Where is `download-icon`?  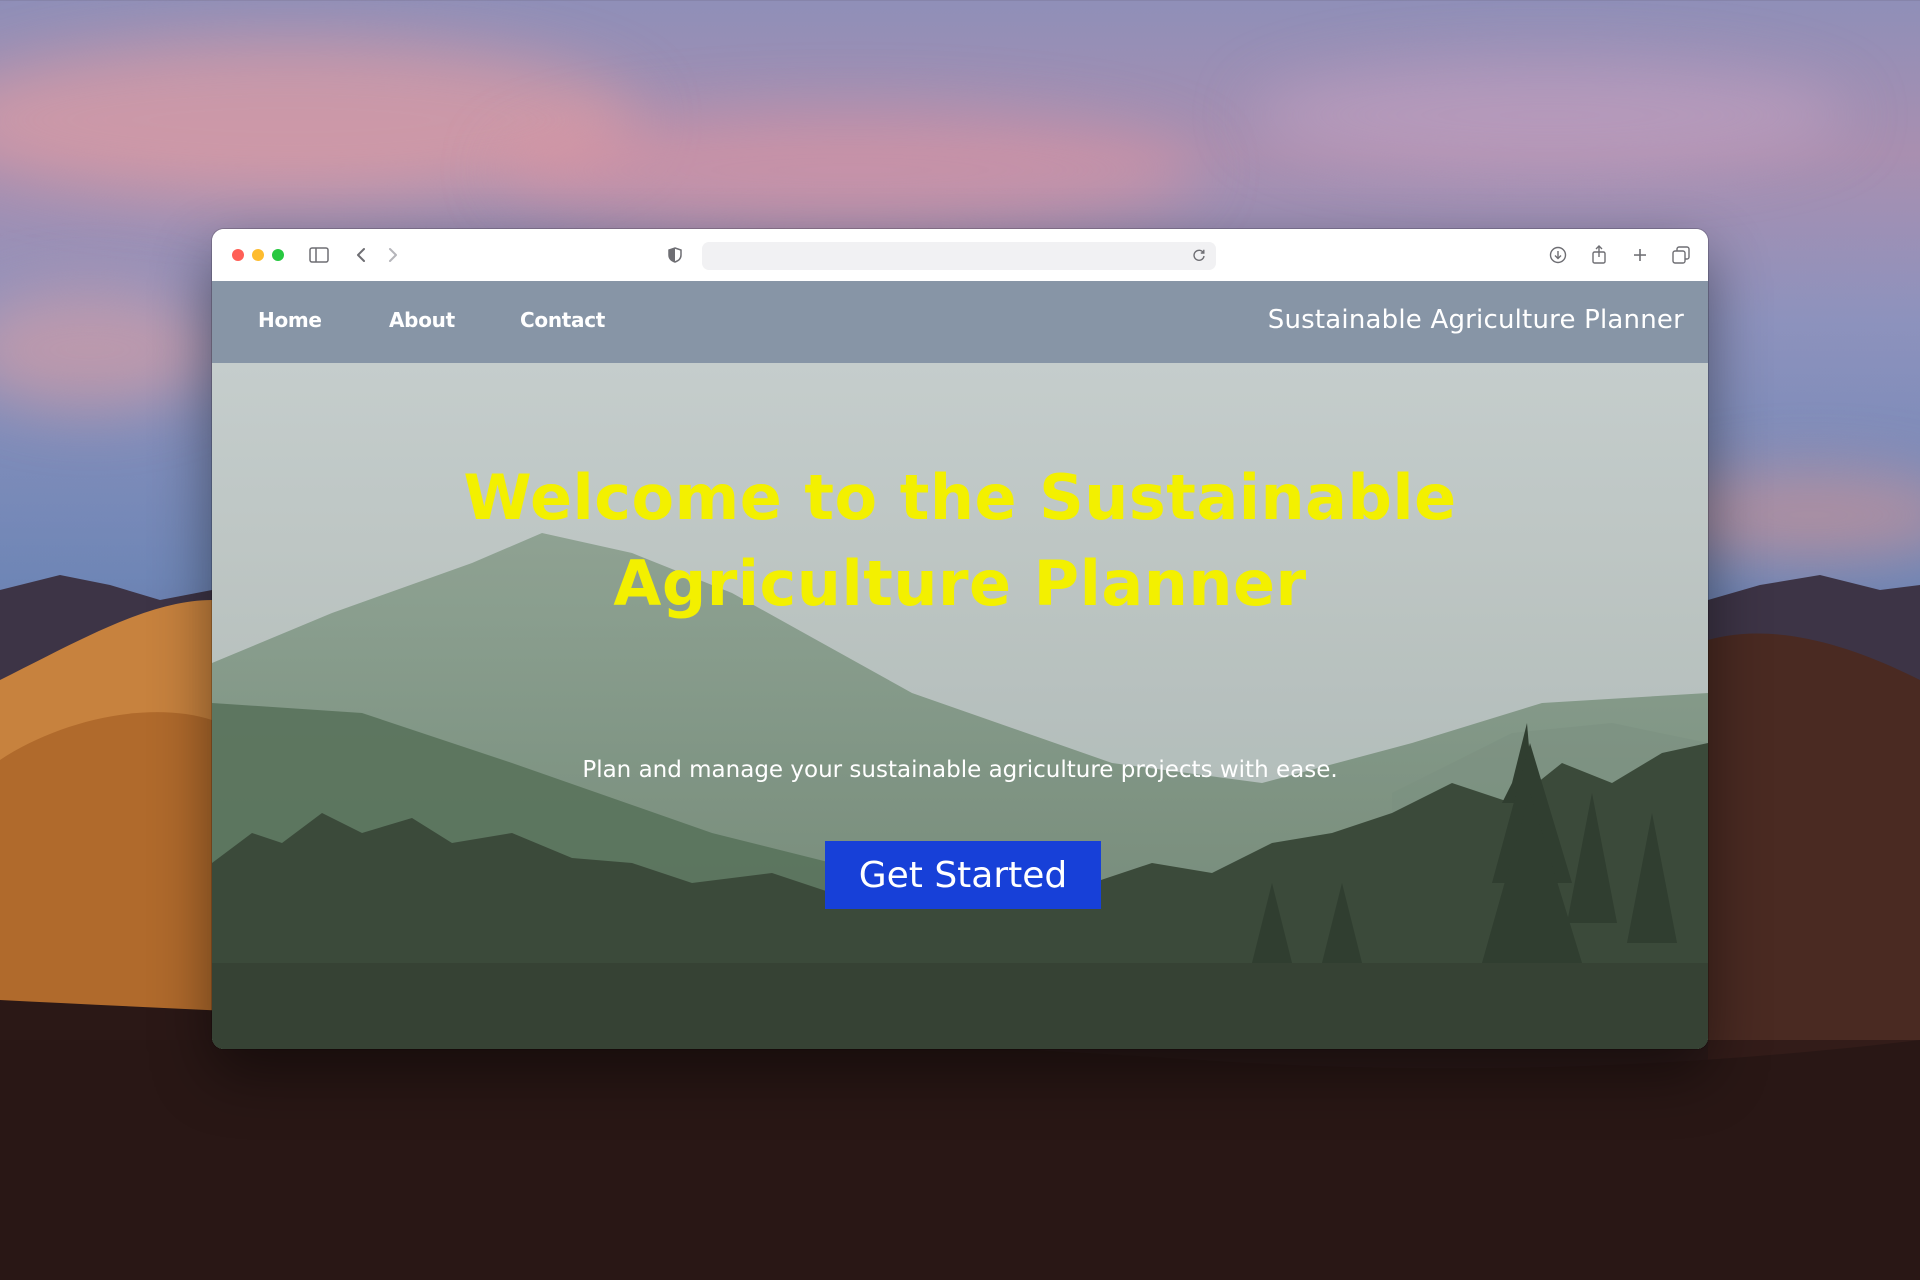
download-icon is located at coordinates (1558, 255).